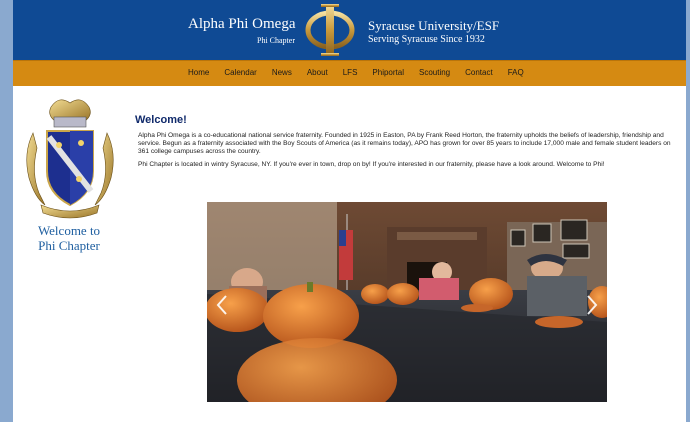 The width and height of the screenshot is (690, 422). Describe the element at coordinates (434, 25) in the screenshot. I see `university-name: Syracuse University/ESF` at that location.